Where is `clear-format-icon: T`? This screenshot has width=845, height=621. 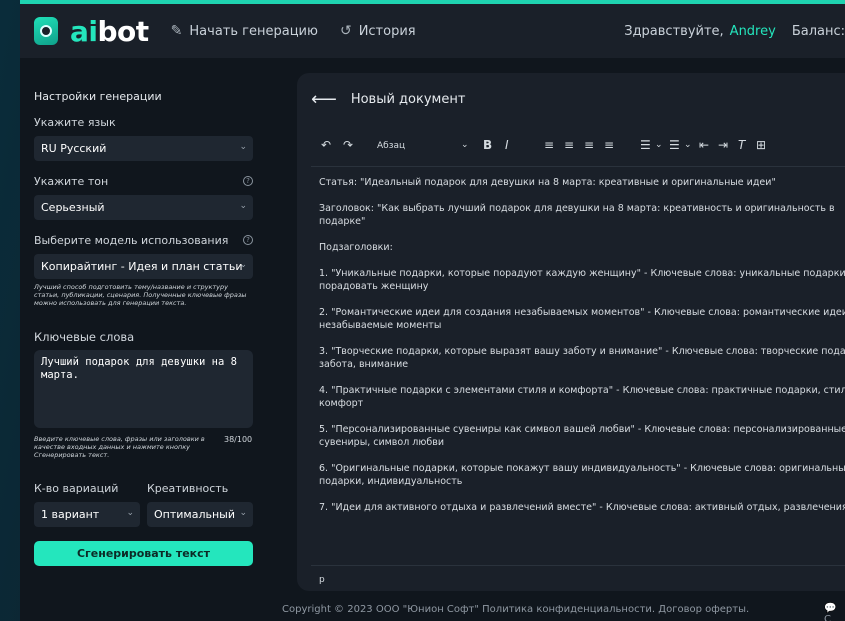
clear-format-icon: T is located at coordinates (741, 145).